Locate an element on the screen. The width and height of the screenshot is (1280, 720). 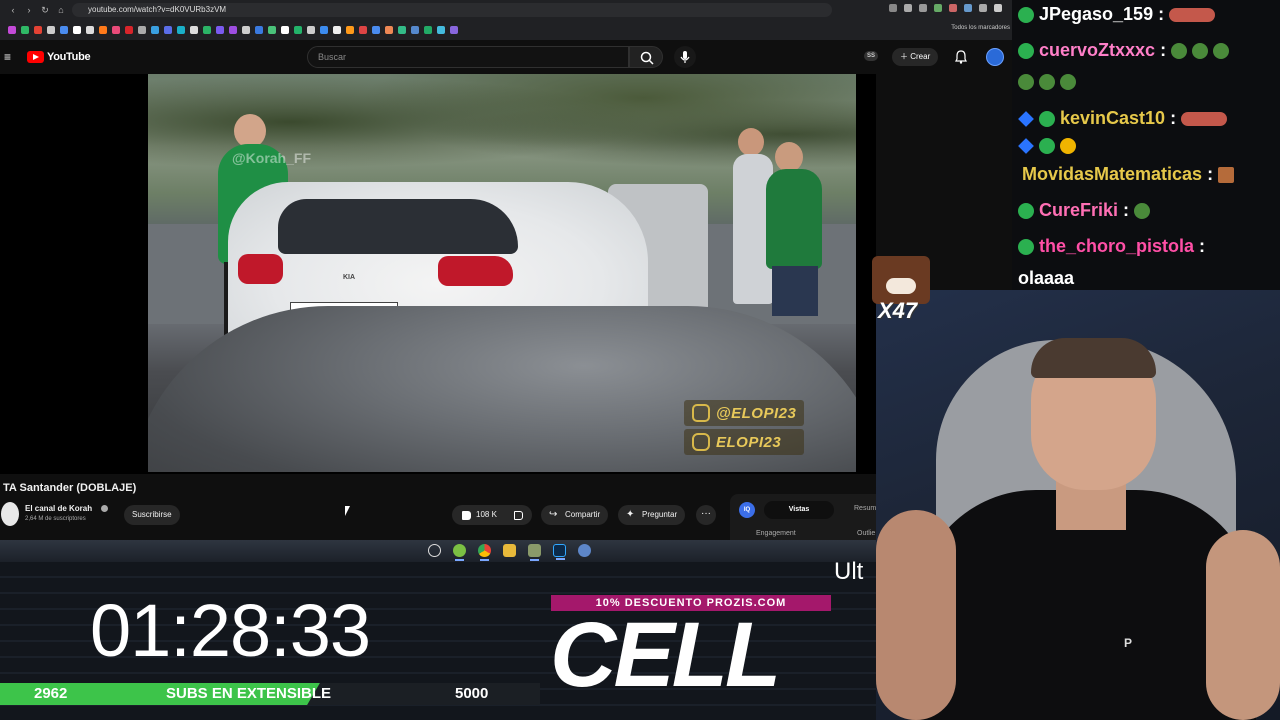
channel-name: El canal de Korah is located at coordinates (58, 508).